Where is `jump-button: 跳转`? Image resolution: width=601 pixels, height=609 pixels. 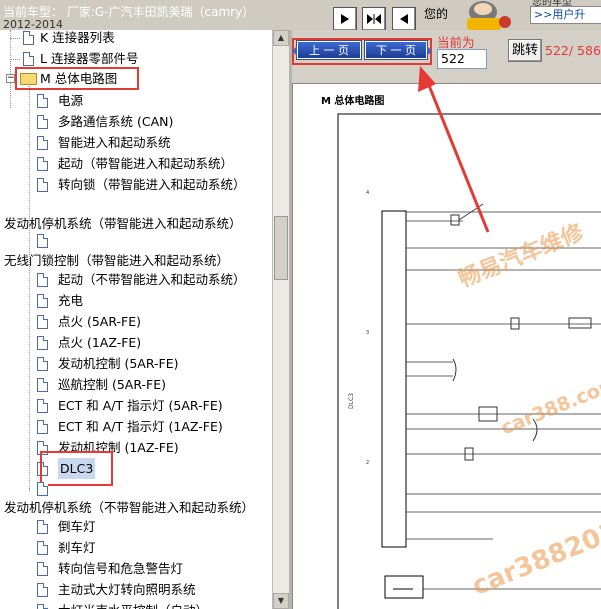
jump-button: 跳转 is located at coordinates (525, 50).